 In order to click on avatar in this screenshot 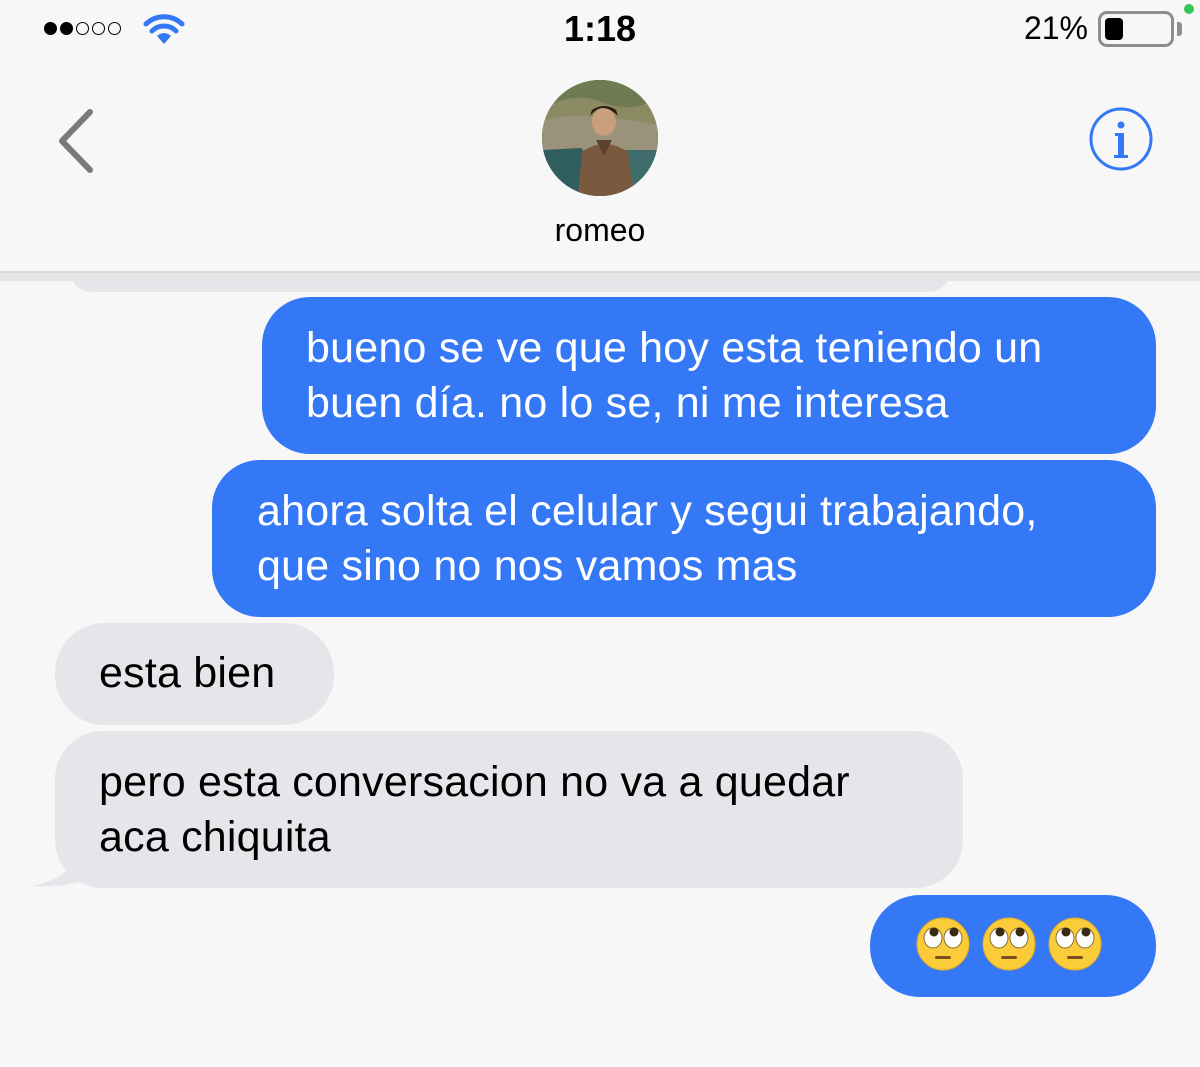, I will do `click(600, 138)`.